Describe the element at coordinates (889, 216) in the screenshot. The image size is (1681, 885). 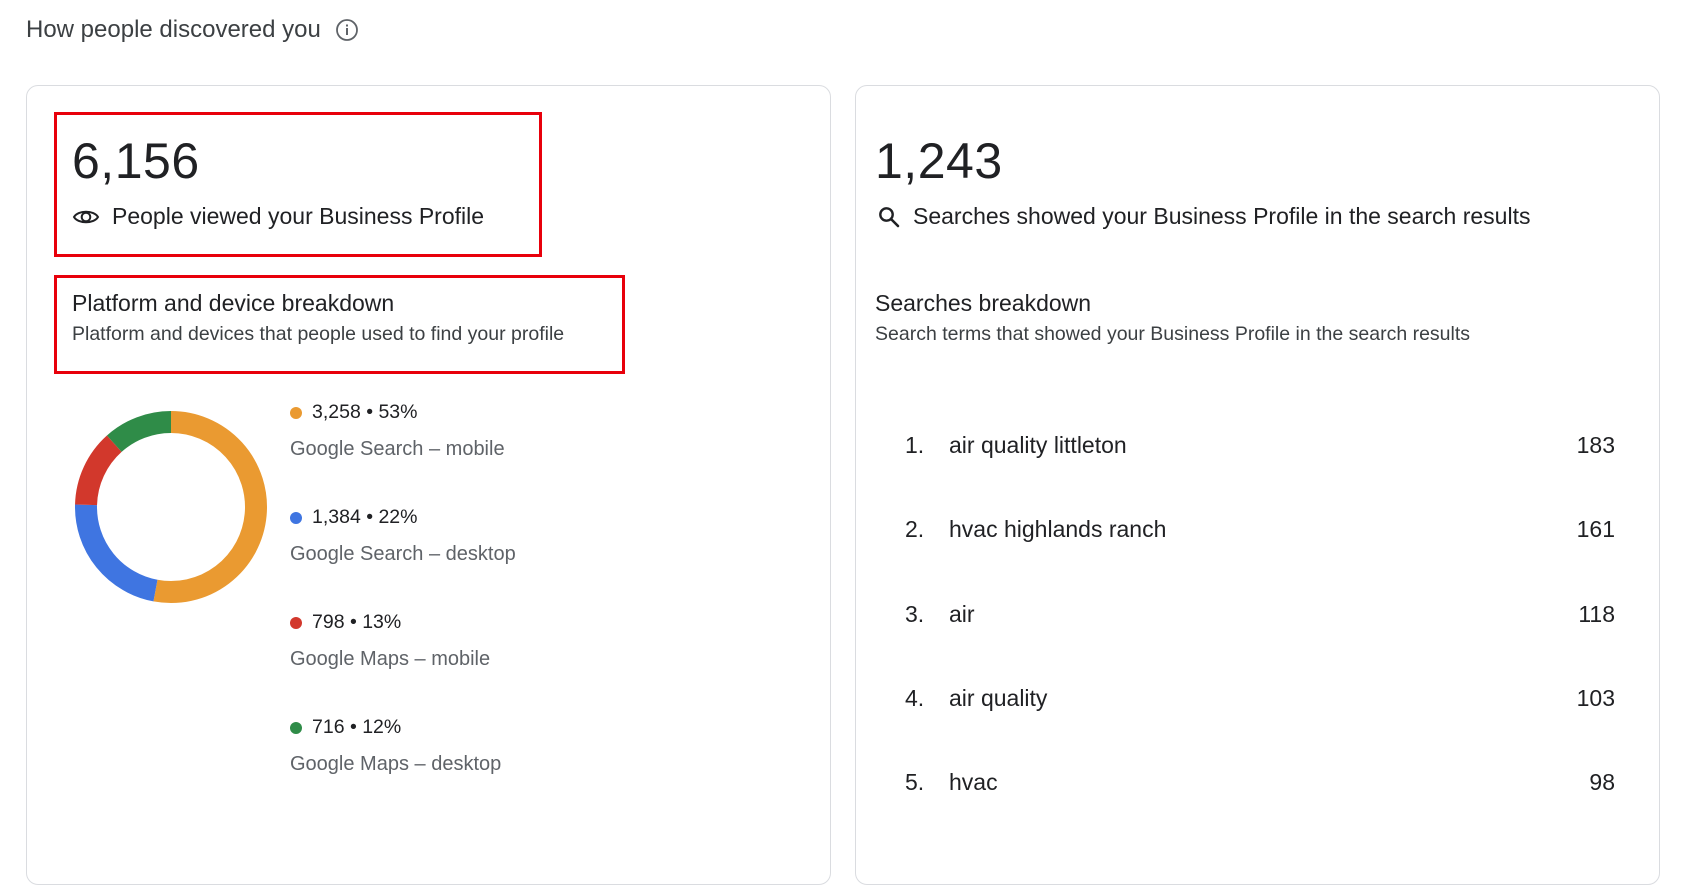
I see `search-icon` at that location.